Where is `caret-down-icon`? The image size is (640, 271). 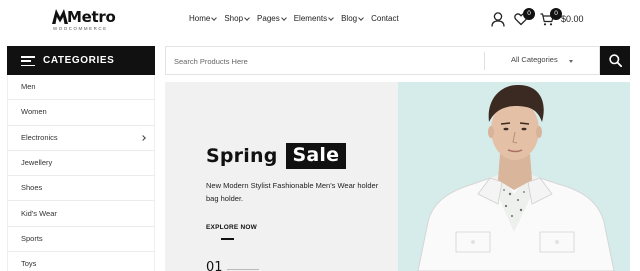
caret-down-icon is located at coordinates (571, 61).